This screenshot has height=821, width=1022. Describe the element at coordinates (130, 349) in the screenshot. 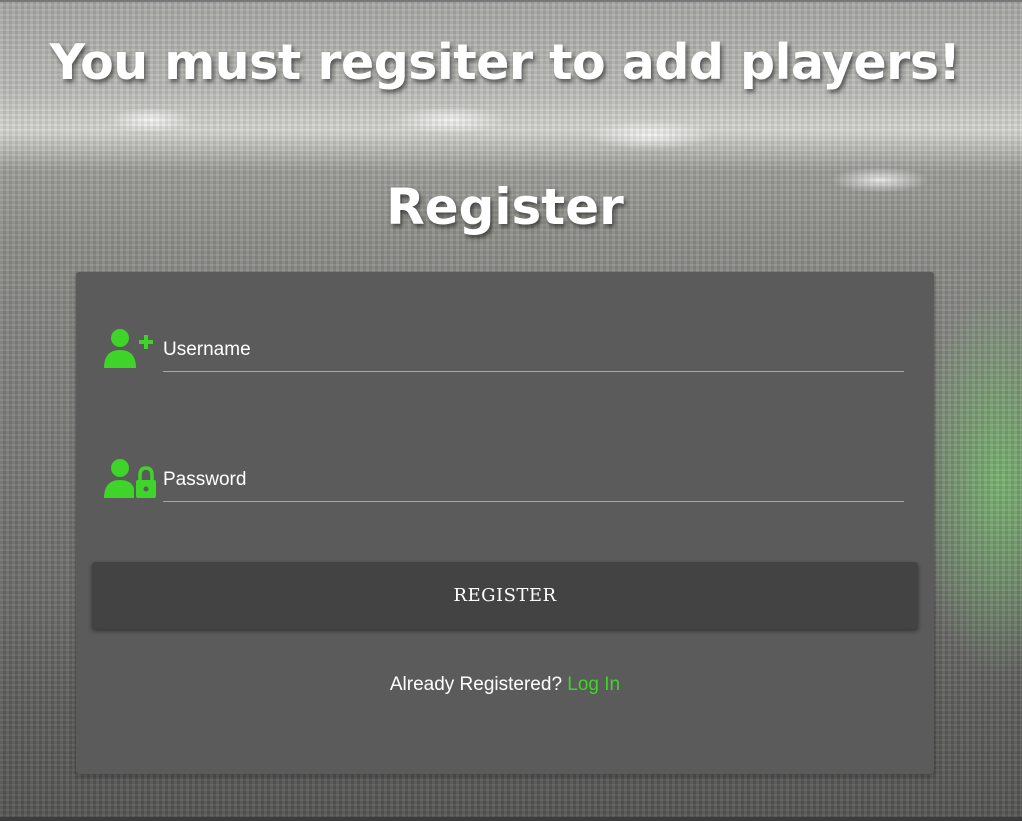

I see `user-plus-icon` at that location.